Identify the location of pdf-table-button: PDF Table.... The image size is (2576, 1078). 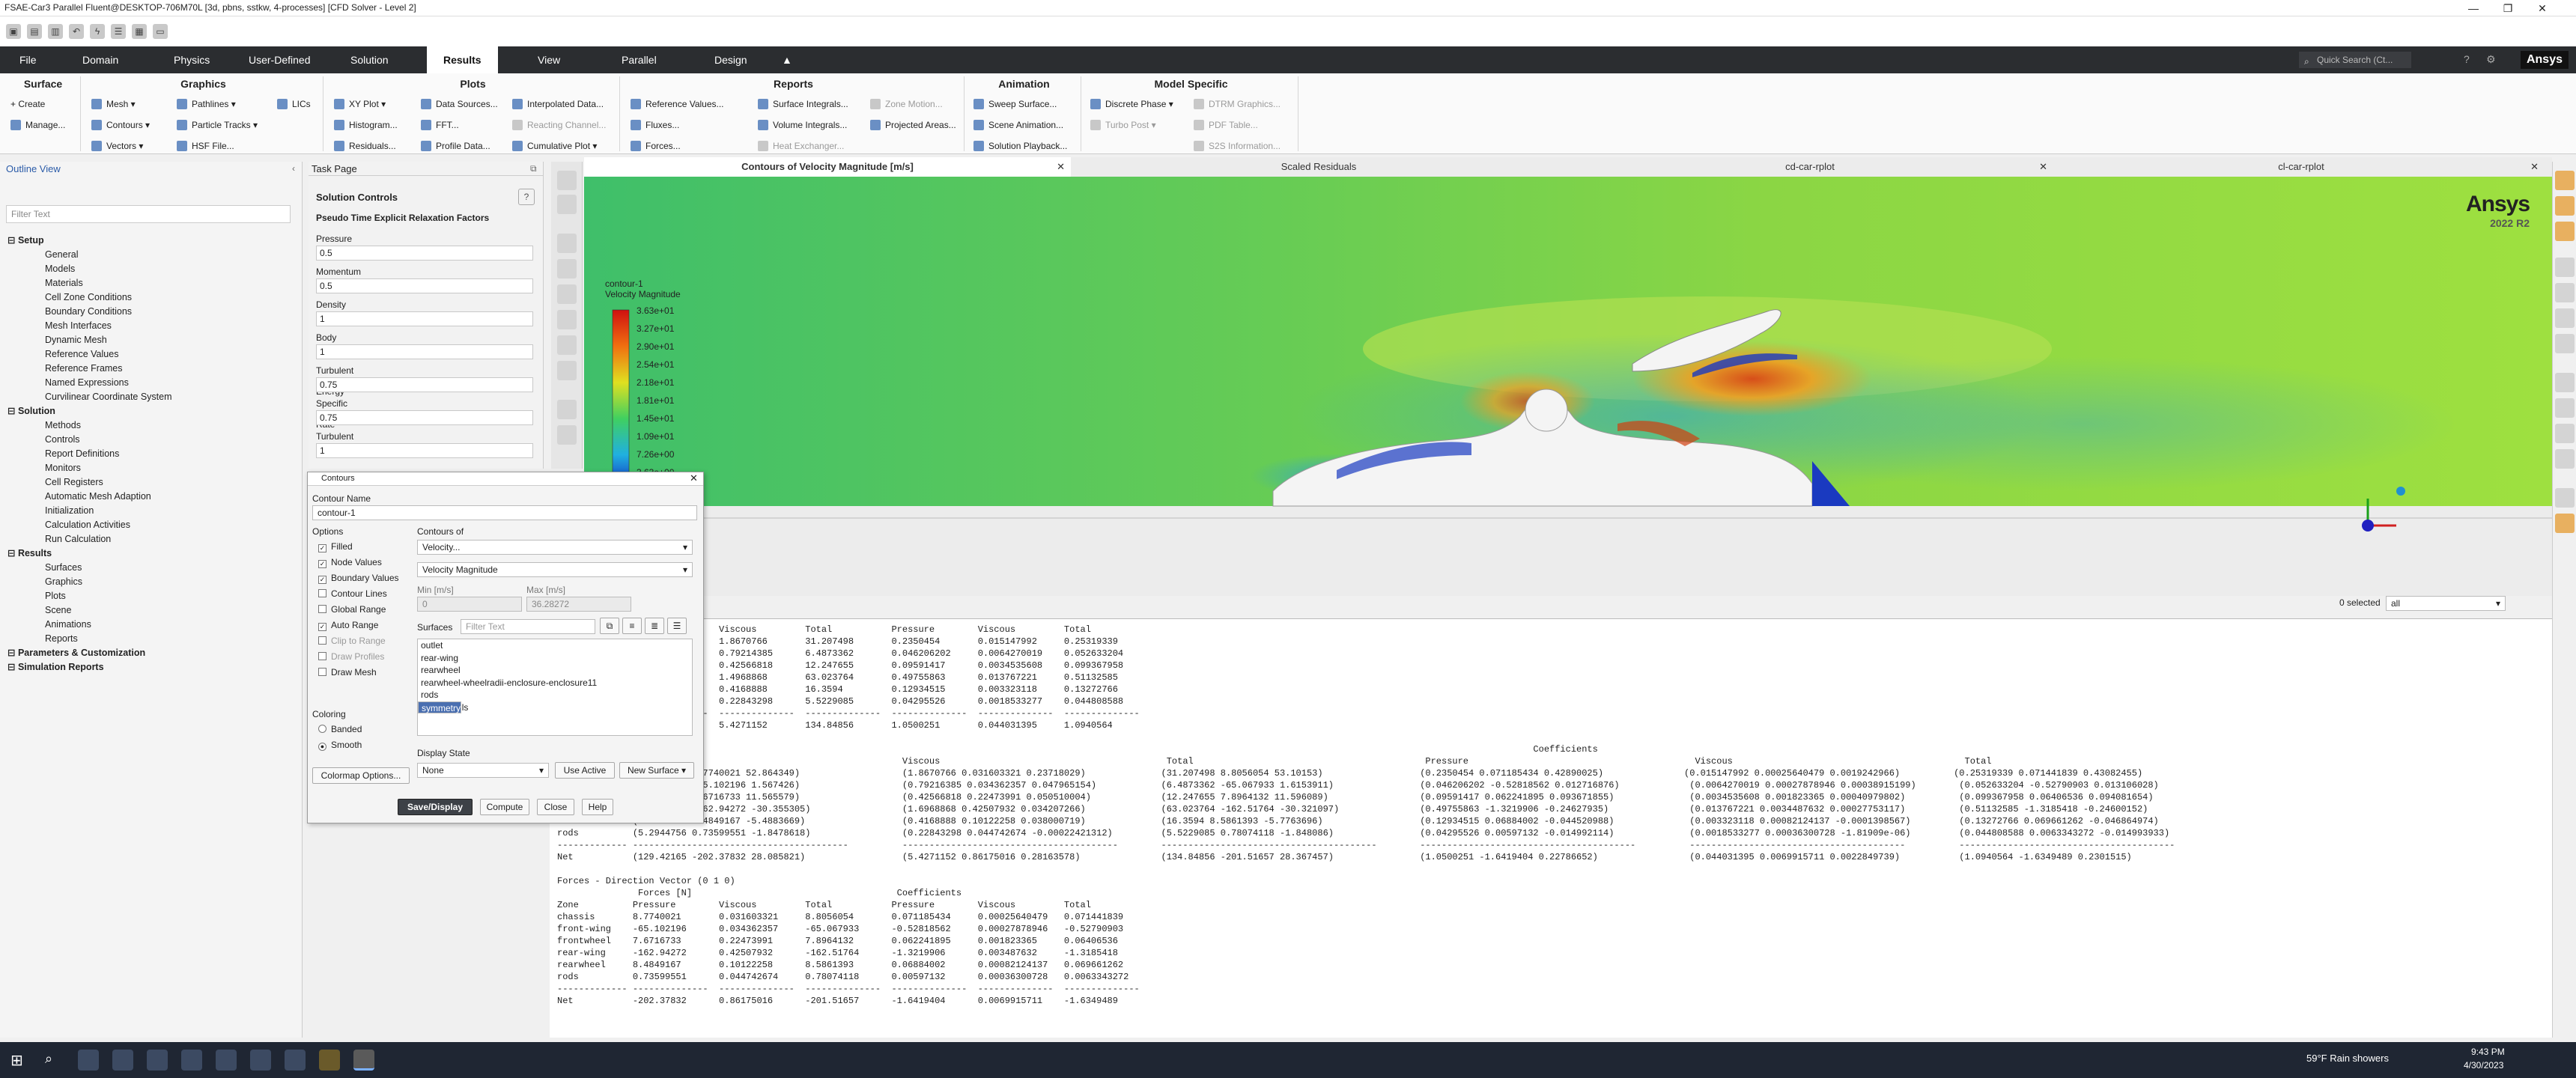
(1226, 125).